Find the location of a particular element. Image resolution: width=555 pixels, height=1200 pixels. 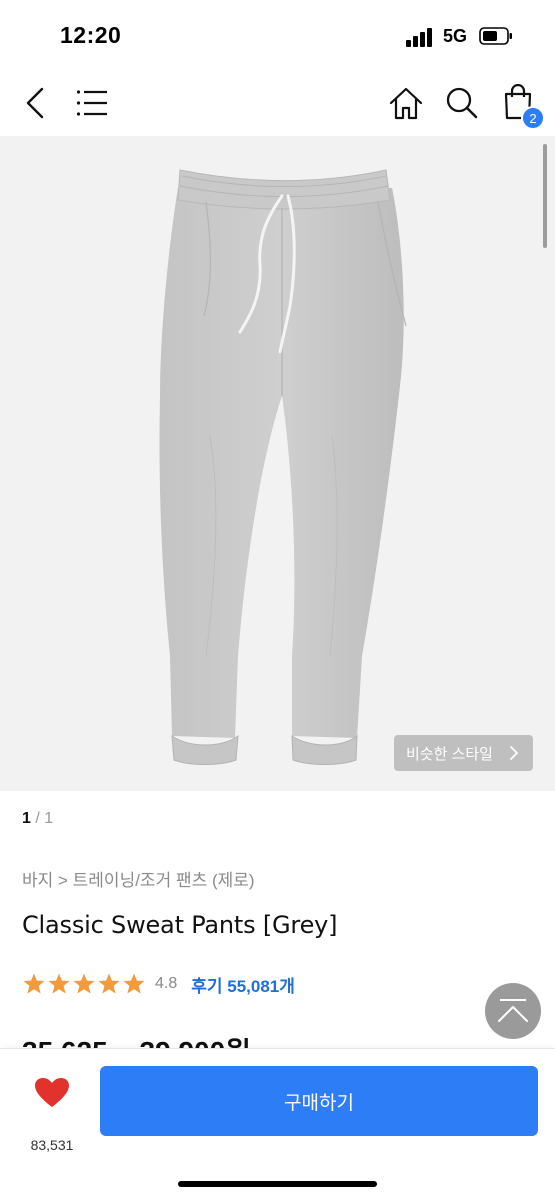

scroll-top-icon is located at coordinates (513, 1010).